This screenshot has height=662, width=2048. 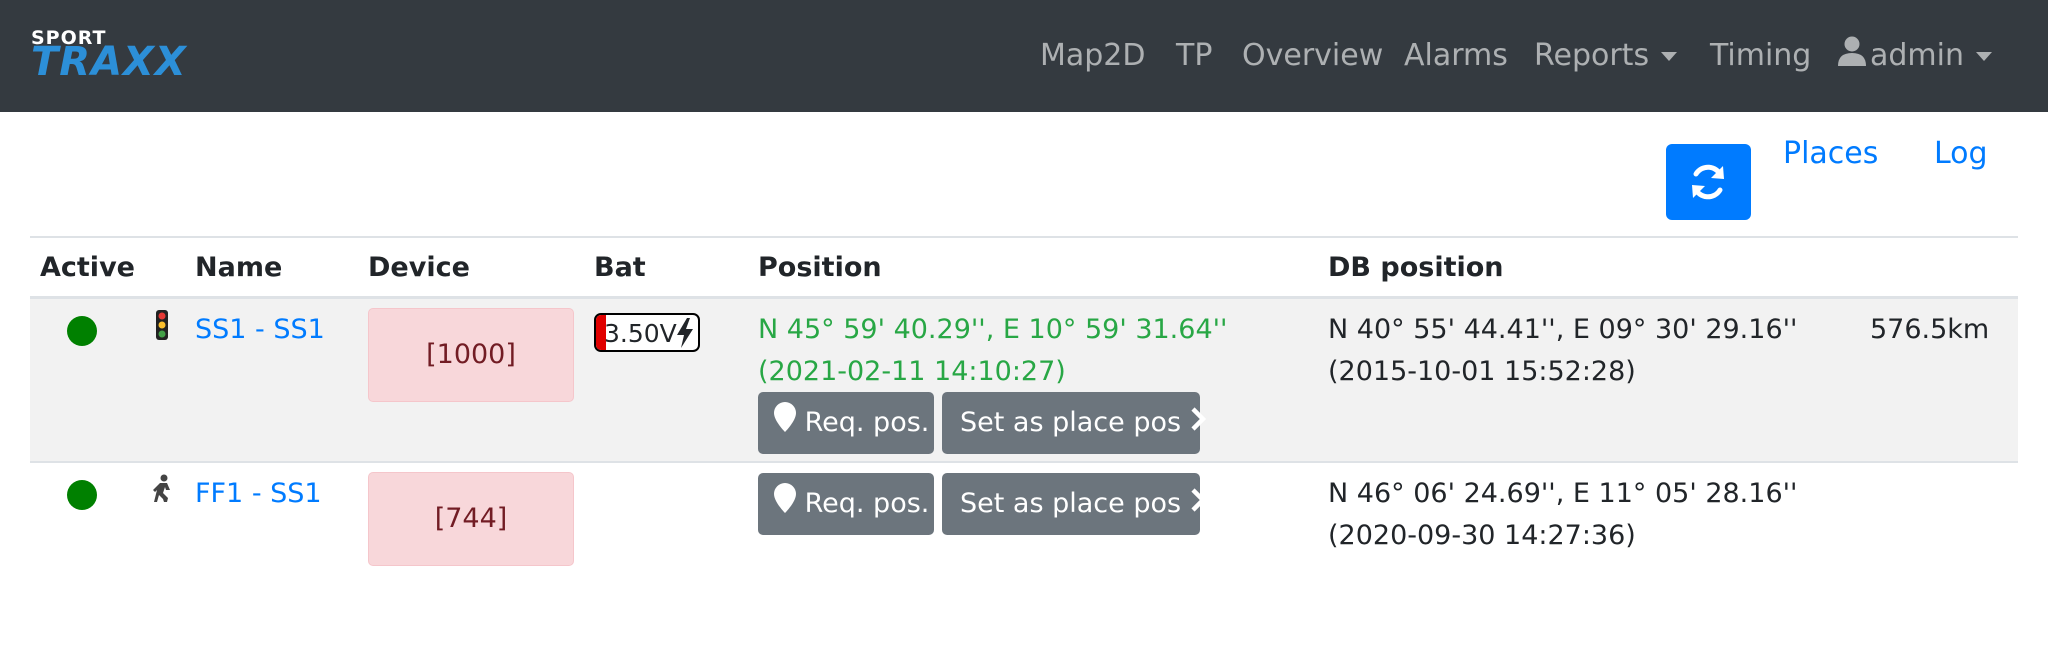 I want to click on battery-voltage: 3.50V, so click(x=640, y=333).